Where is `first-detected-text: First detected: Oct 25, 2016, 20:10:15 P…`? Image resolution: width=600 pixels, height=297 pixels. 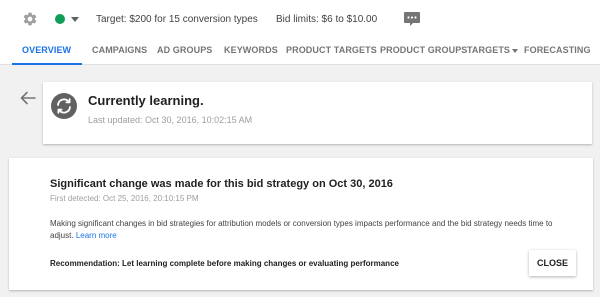
first-detected-text: First detected: Oct 25, 2016, 20:10:15 P… is located at coordinates (124, 198).